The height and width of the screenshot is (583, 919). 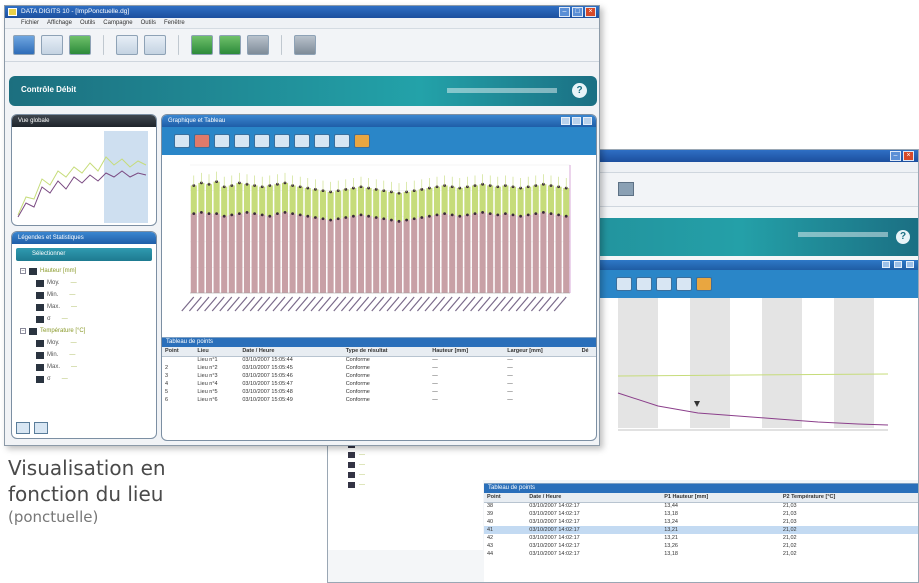 What do you see at coordinates (701, 546) in the screenshot?
I see `table-row: 43 03/10/2007 14:02:17 13,26 21,02` at bounding box center [701, 546].